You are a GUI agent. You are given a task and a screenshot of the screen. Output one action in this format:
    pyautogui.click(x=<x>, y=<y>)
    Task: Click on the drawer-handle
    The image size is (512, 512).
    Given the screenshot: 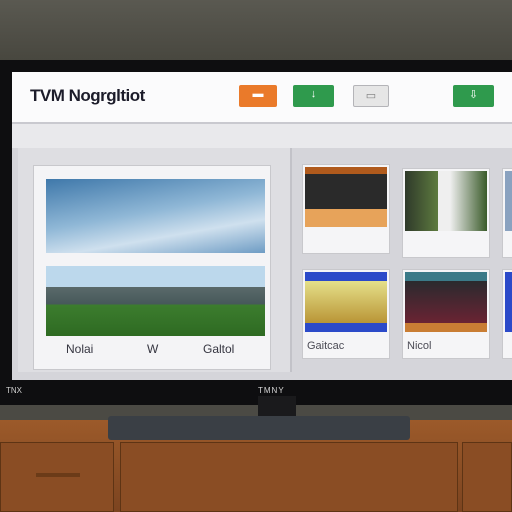 What is the action you would take?
    pyautogui.click(x=58, y=475)
    